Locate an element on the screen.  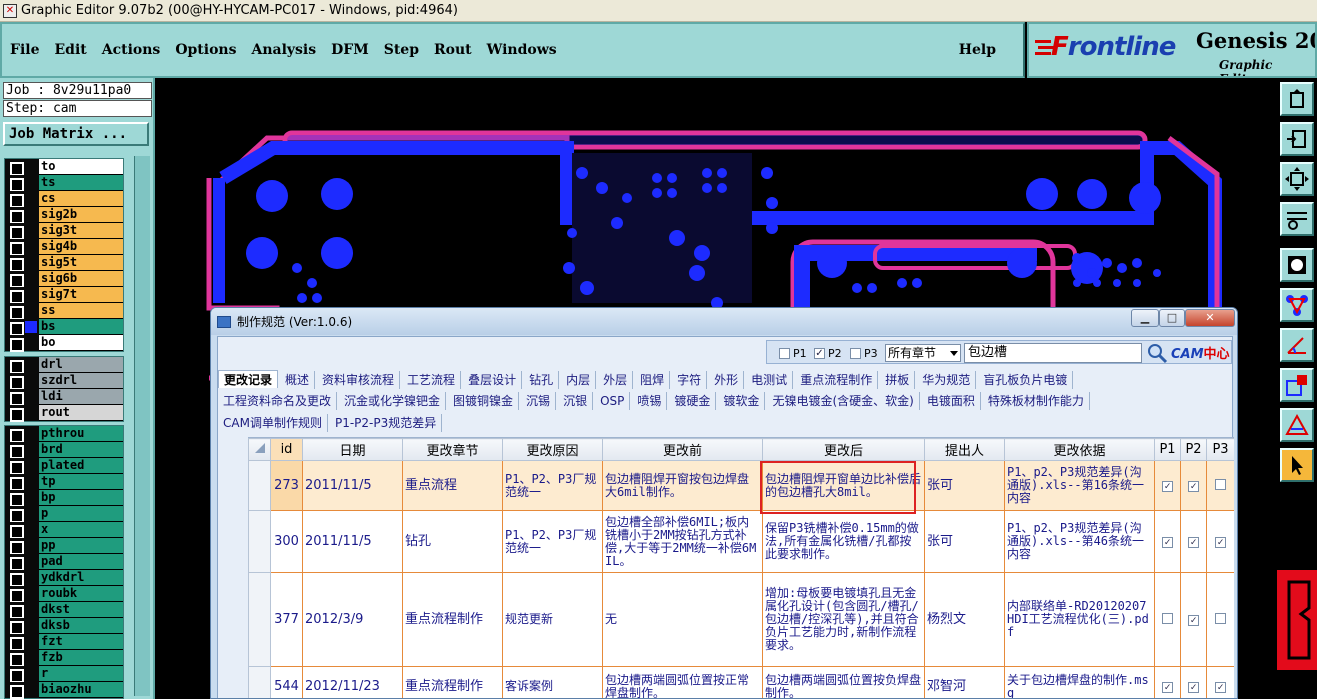
layer-row-x: x is located at coordinates (64, 530).